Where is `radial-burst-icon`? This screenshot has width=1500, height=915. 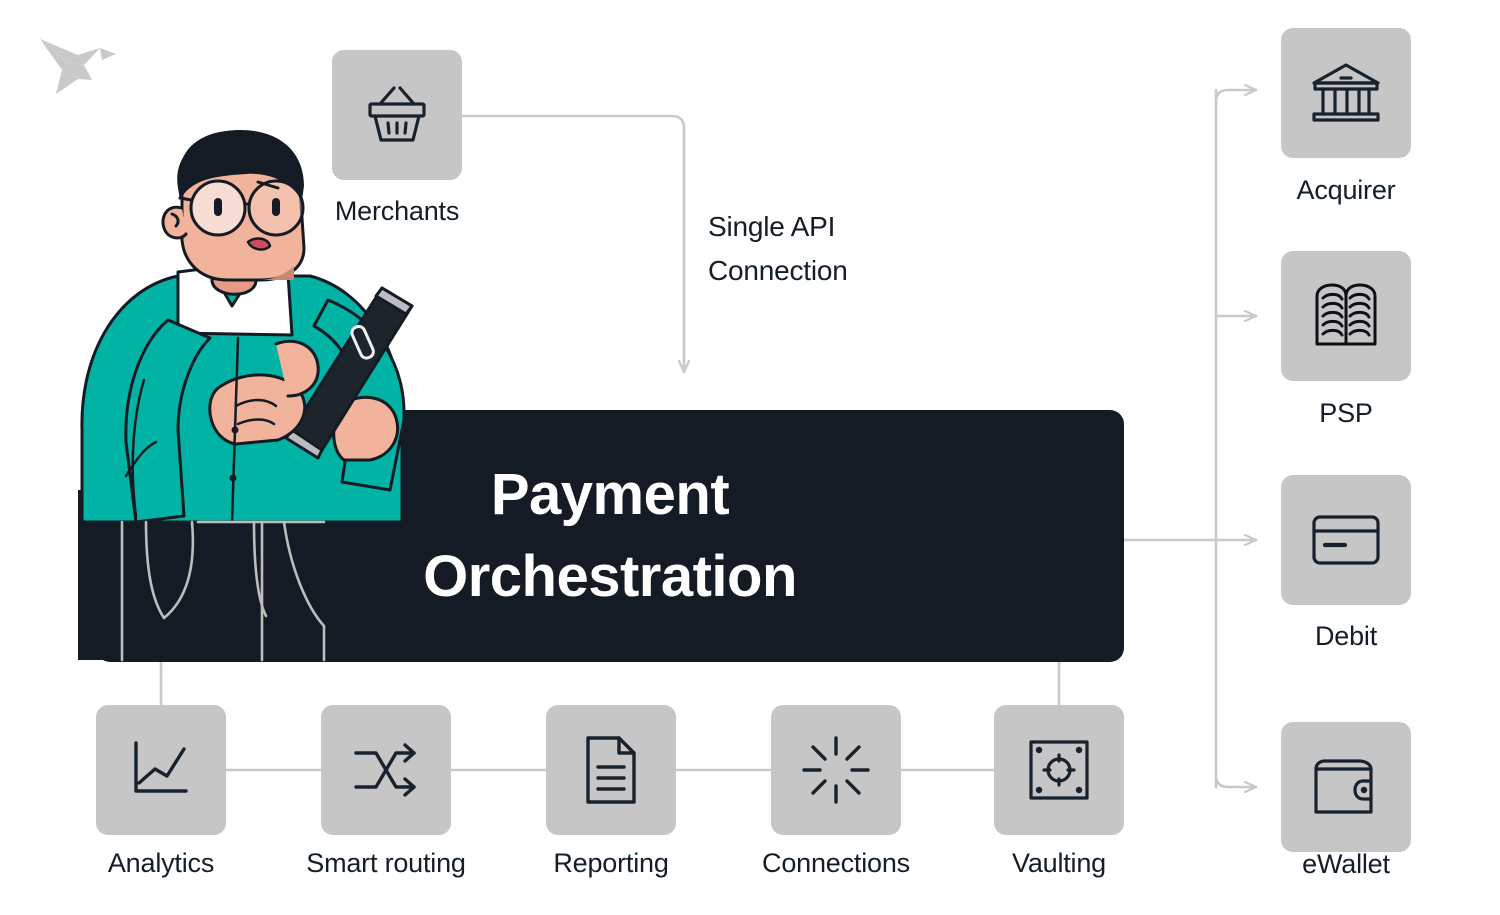 radial-burst-icon is located at coordinates (836, 770).